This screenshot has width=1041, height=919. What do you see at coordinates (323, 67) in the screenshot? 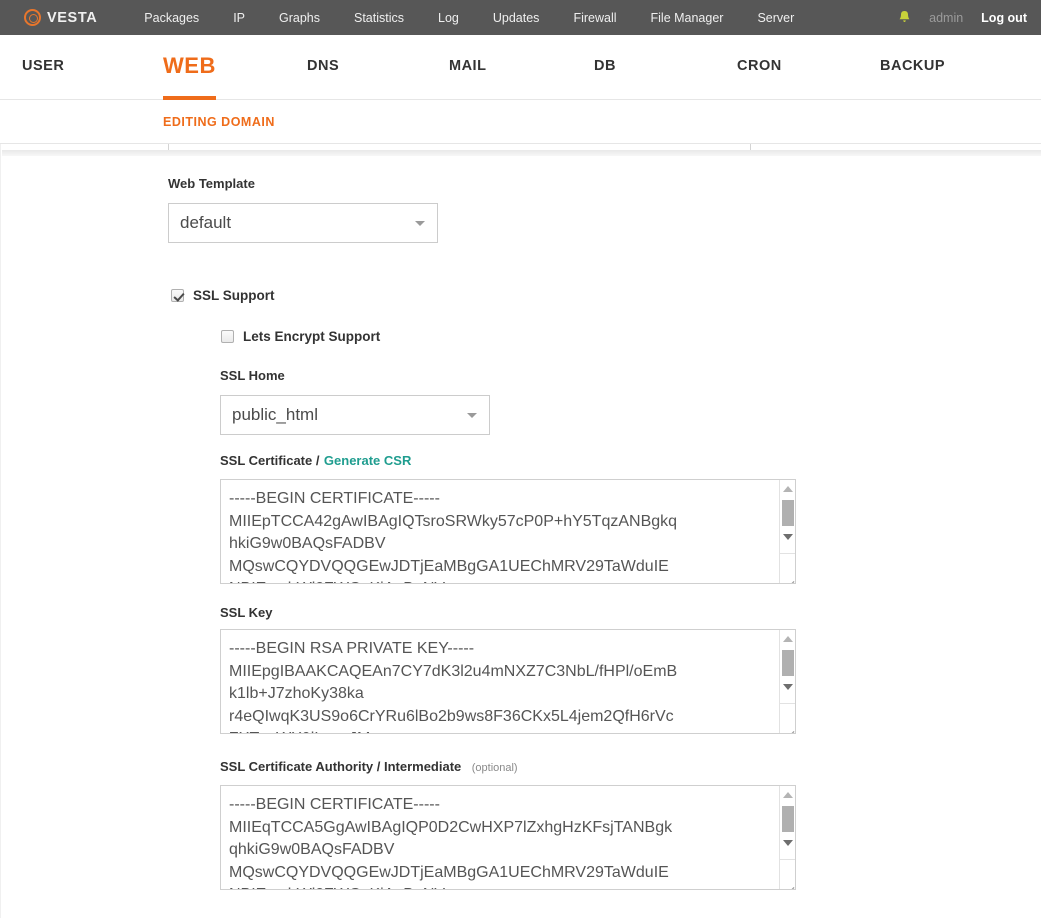
I see `tab-dns: DNS` at bounding box center [323, 67].